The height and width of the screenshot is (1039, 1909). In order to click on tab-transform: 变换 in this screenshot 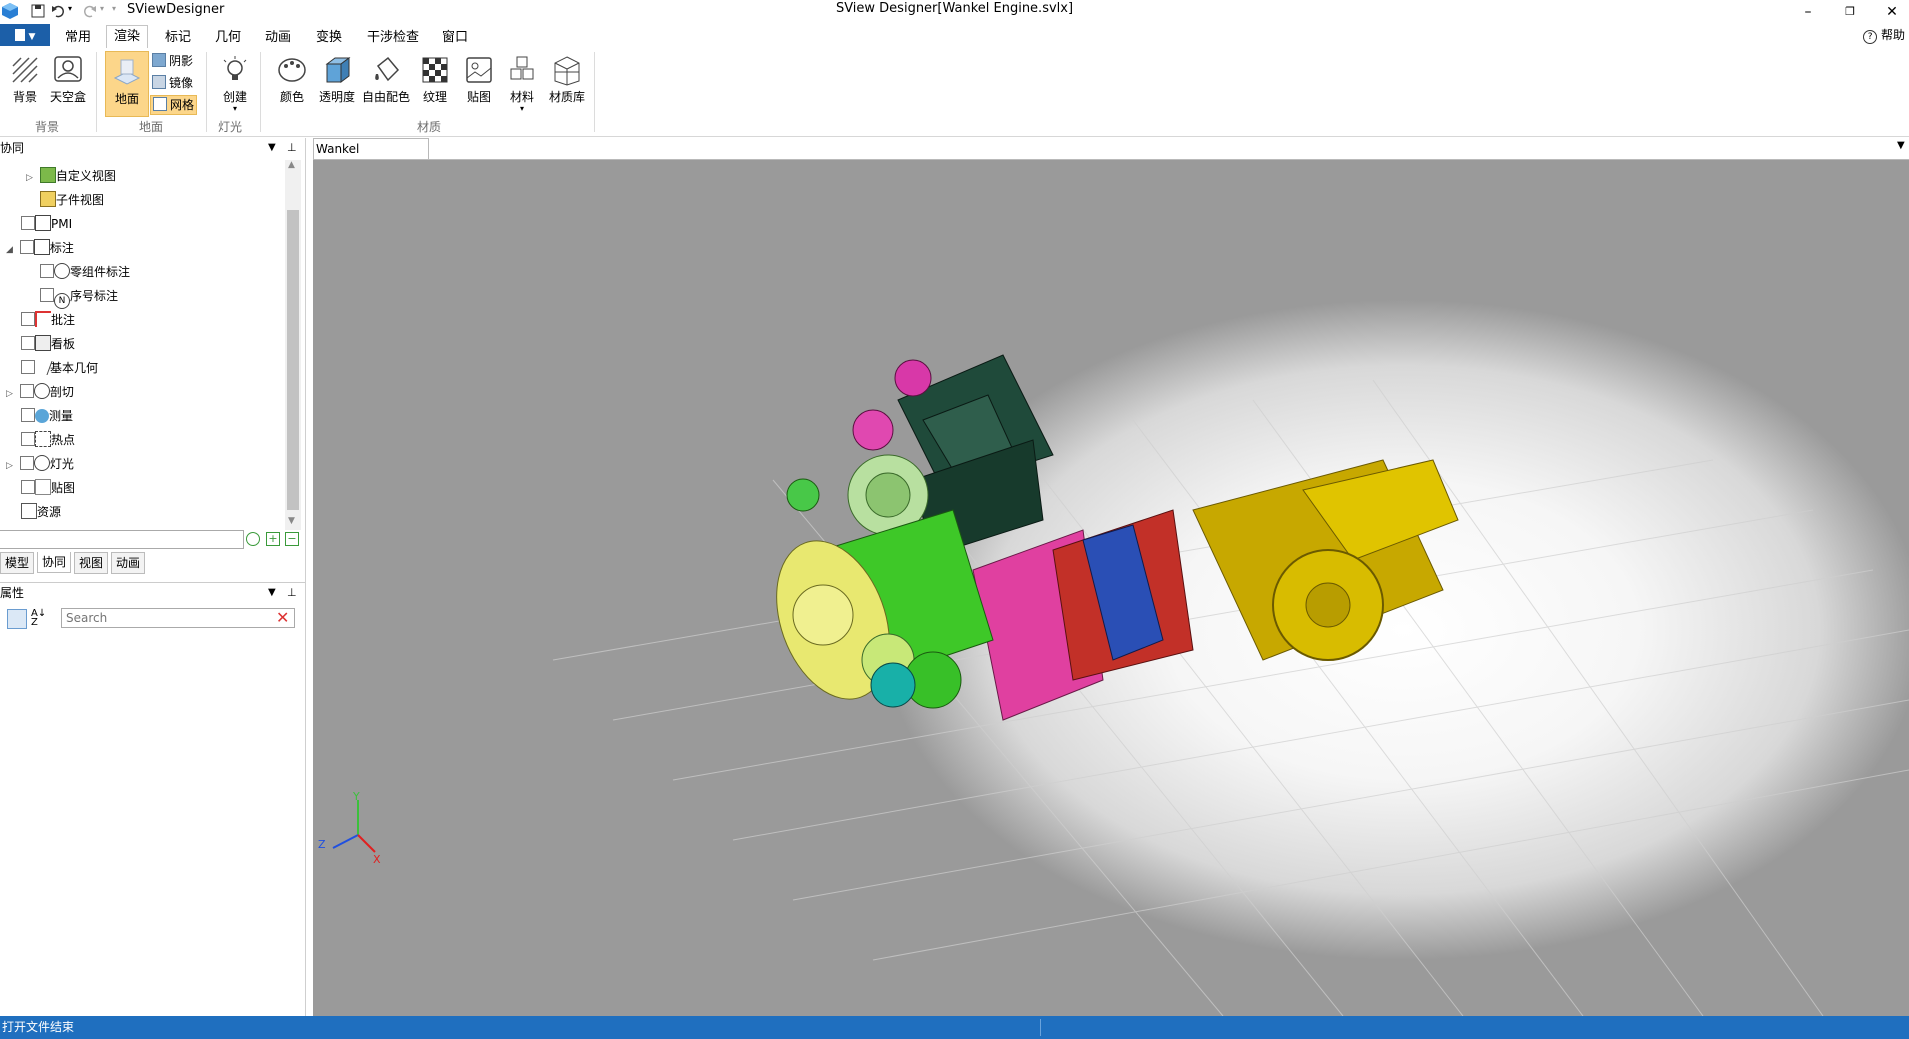, I will do `click(329, 37)`.